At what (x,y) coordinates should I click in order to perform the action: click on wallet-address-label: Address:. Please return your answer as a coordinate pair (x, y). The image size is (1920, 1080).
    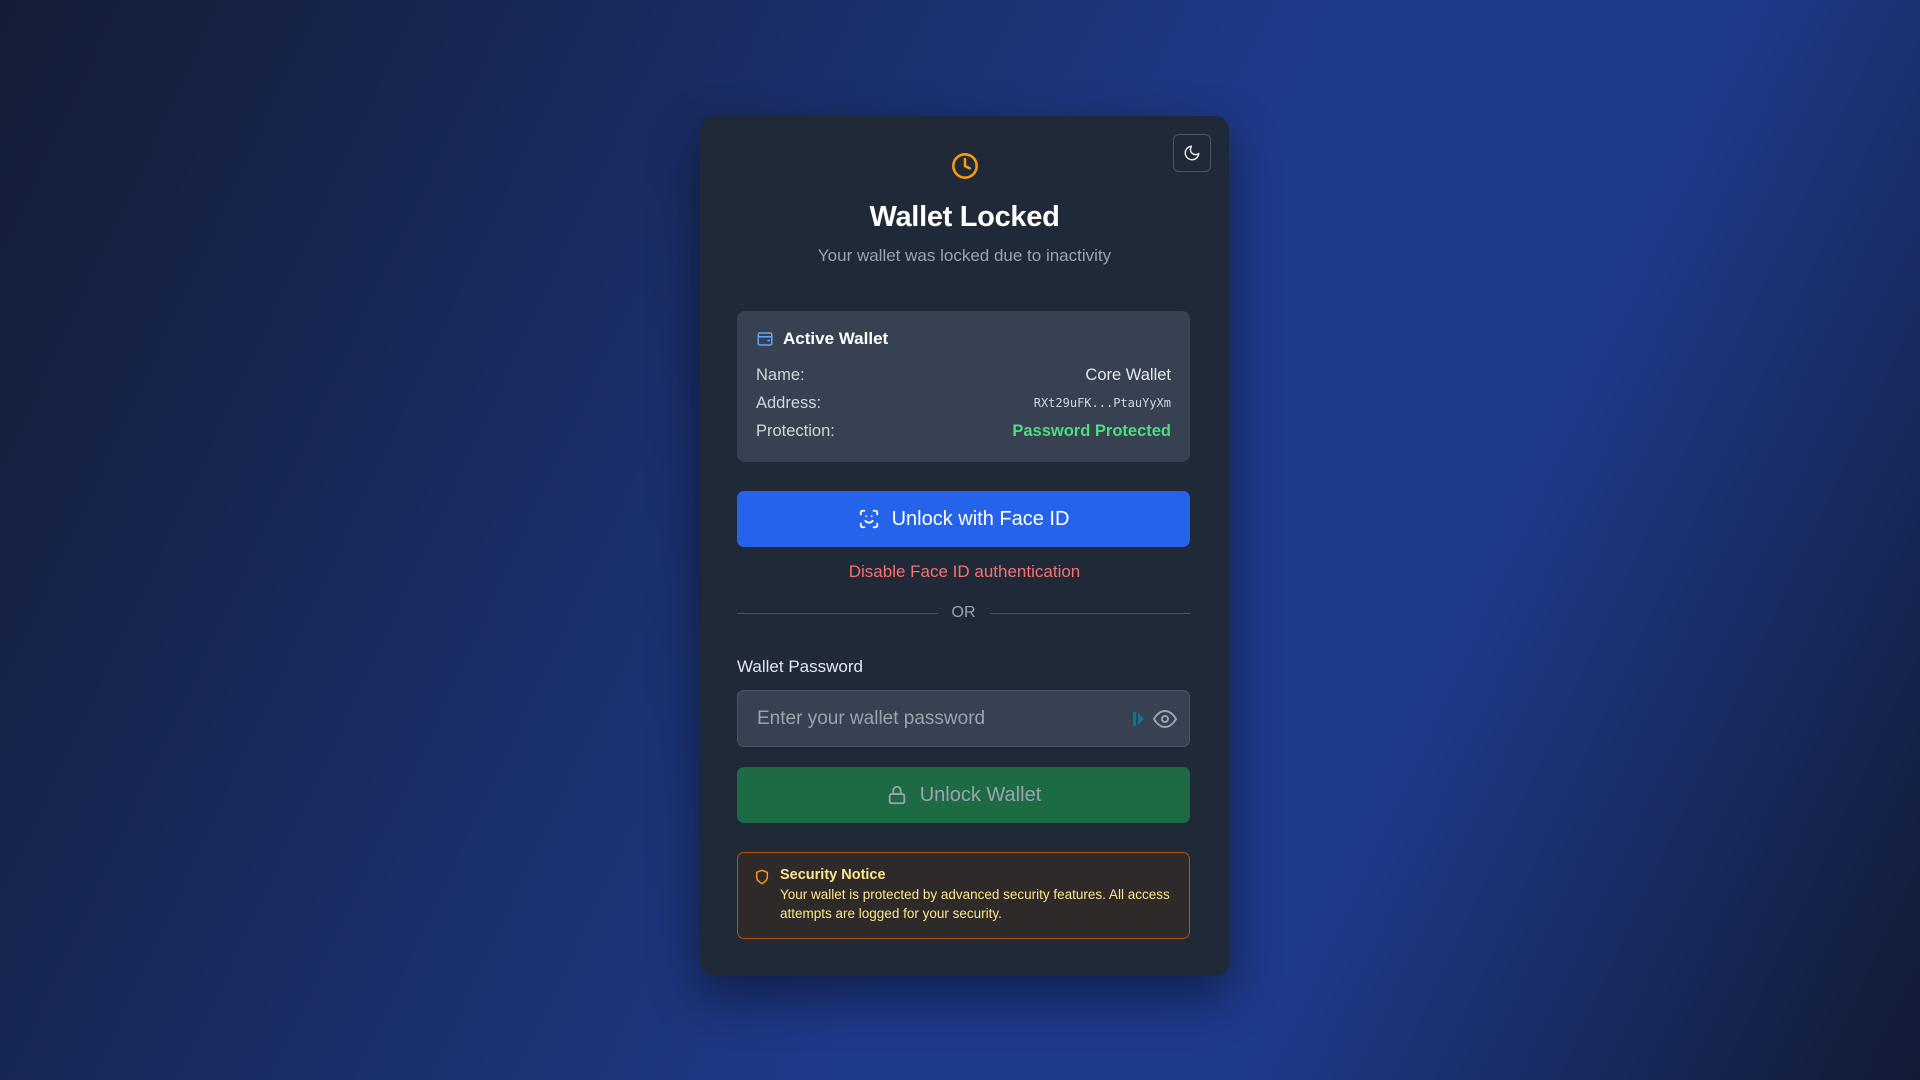
    Looking at the image, I should click on (789, 402).